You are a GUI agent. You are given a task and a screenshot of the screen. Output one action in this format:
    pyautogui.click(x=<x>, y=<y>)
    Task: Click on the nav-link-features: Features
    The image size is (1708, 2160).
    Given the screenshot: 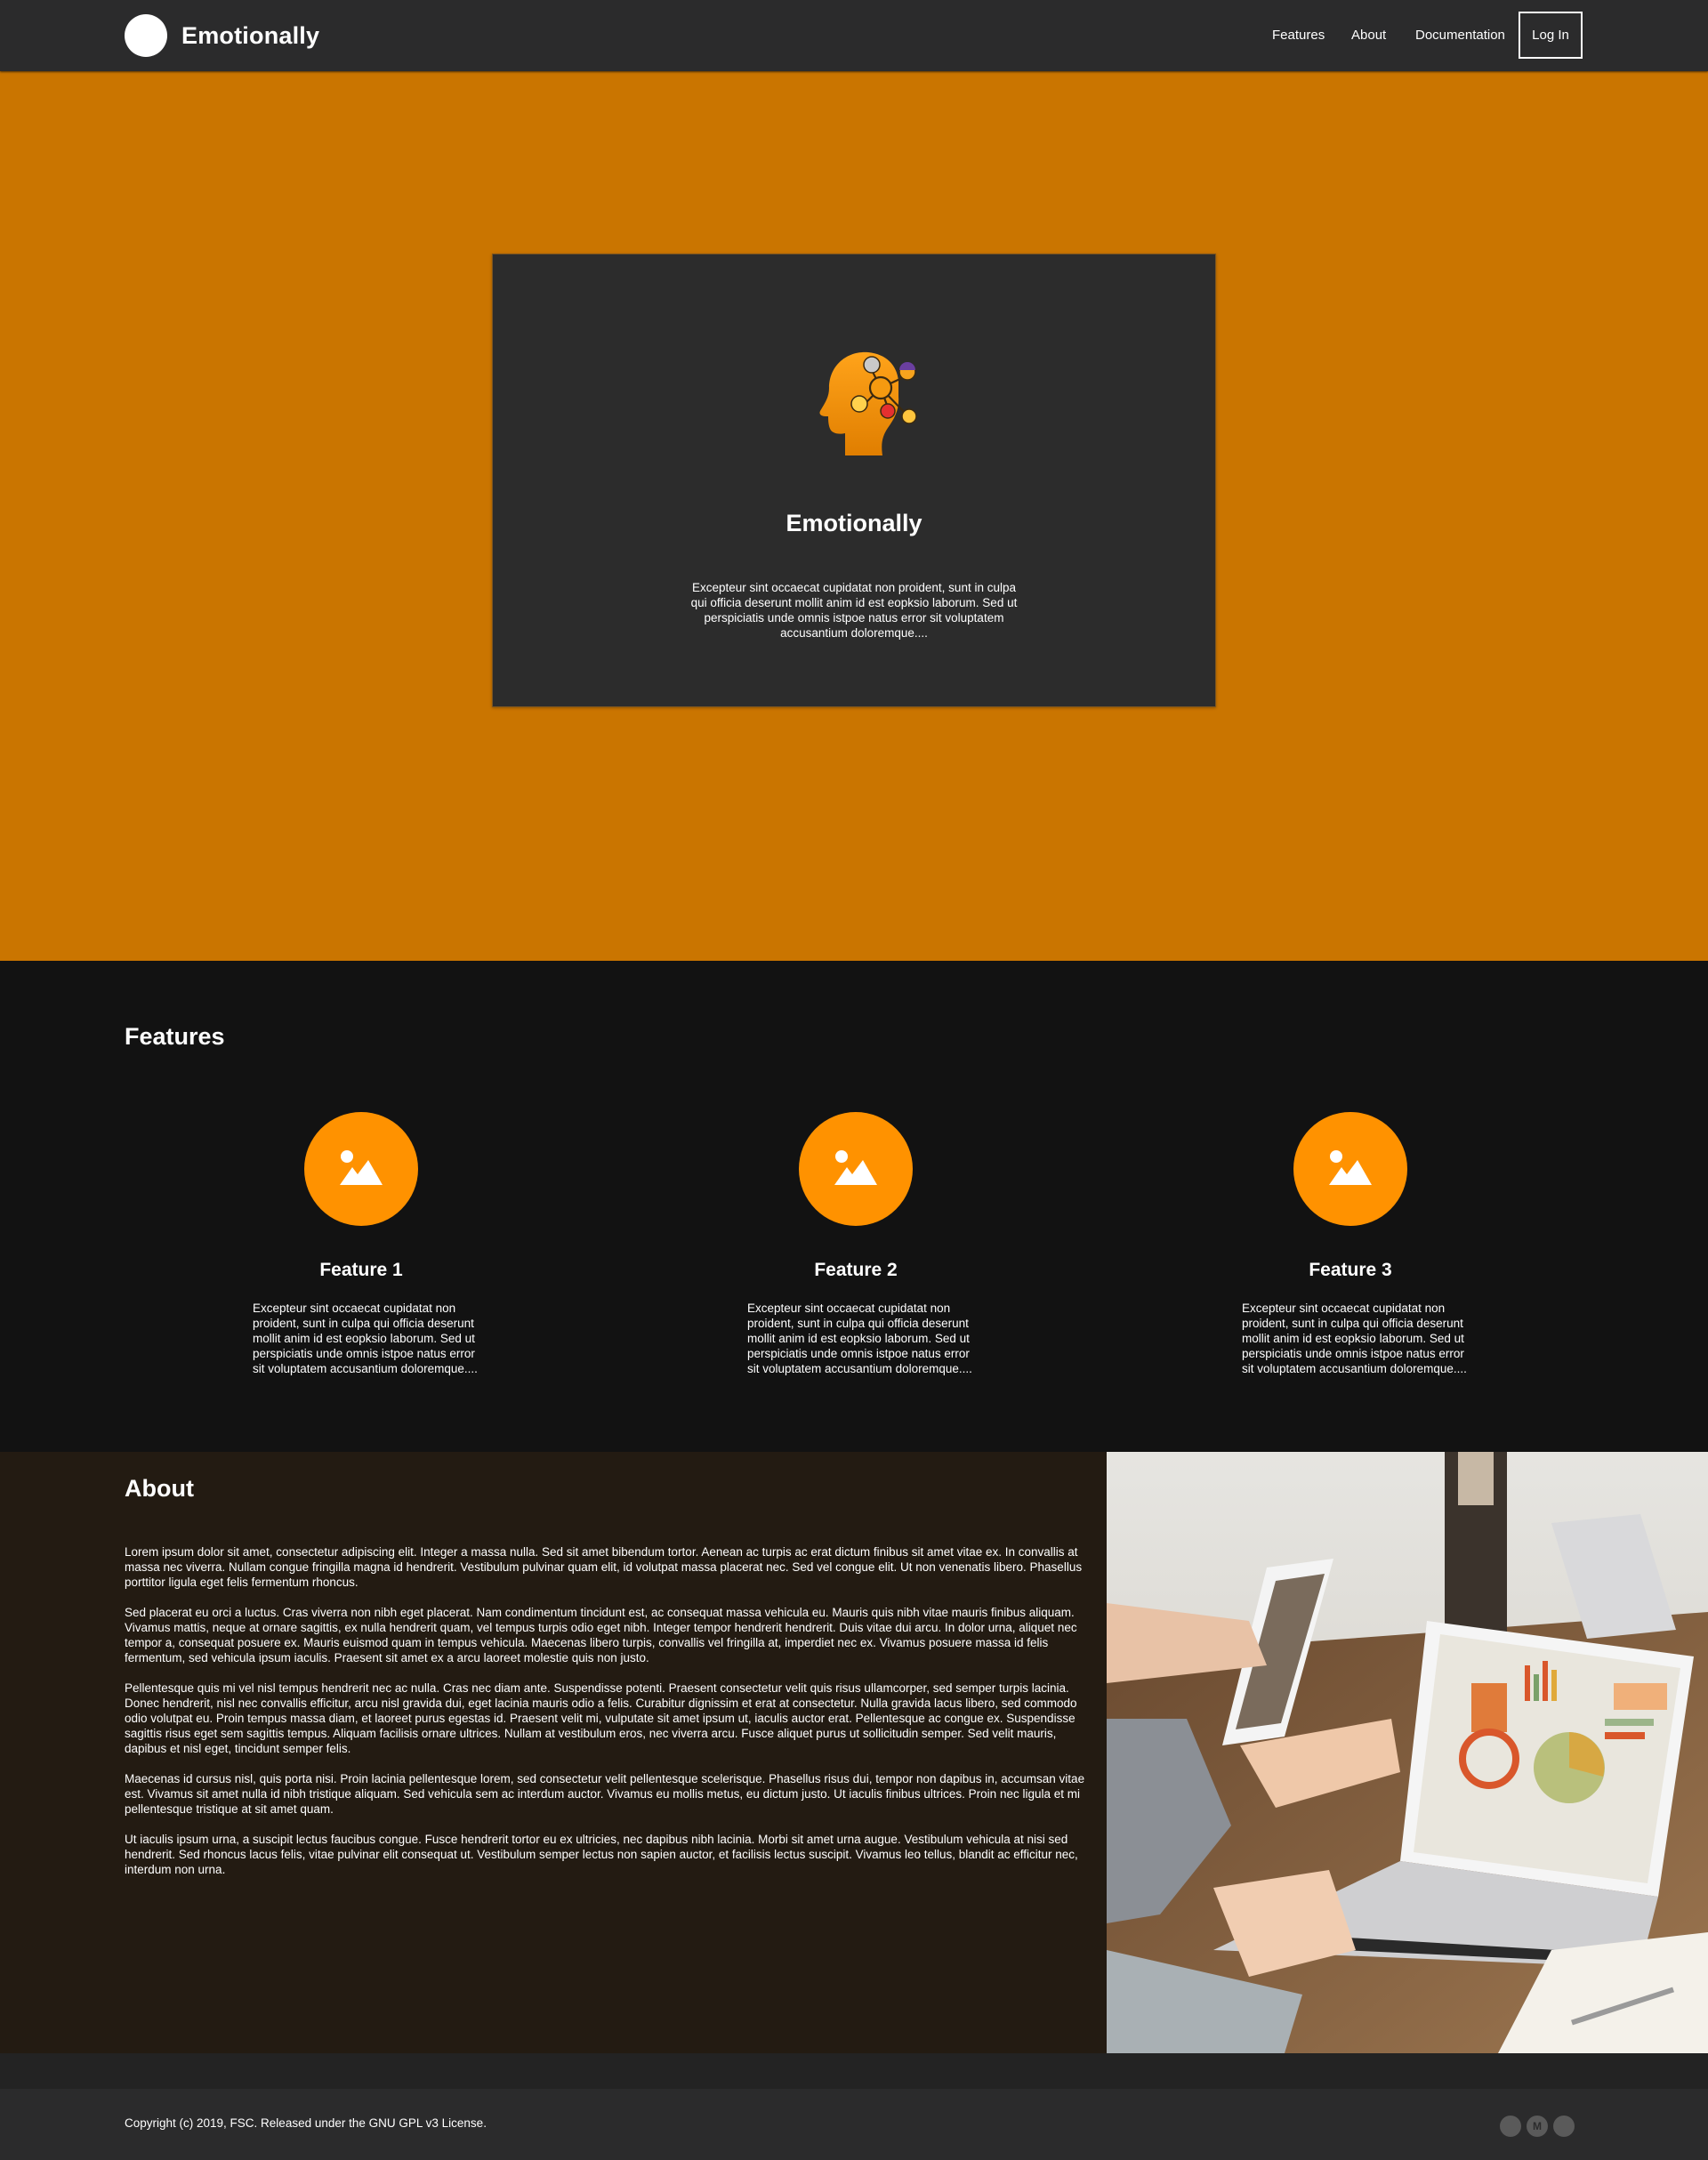 What is the action you would take?
    pyautogui.click(x=1298, y=35)
    